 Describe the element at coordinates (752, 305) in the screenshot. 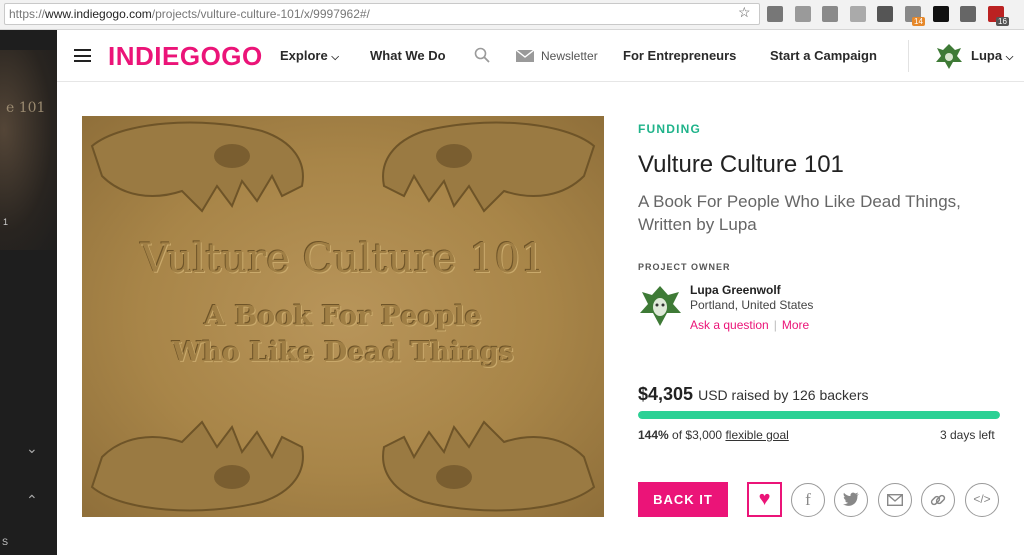

I see `owner-location: Portland, United States` at that location.